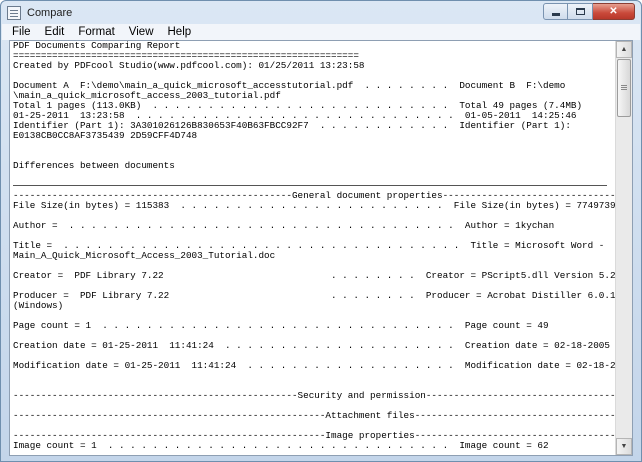 The height and width of the screenshot is (462, 642). Describe the element at coordinates (310, 185) in the screenshot. I see `separator-rule` at that location.